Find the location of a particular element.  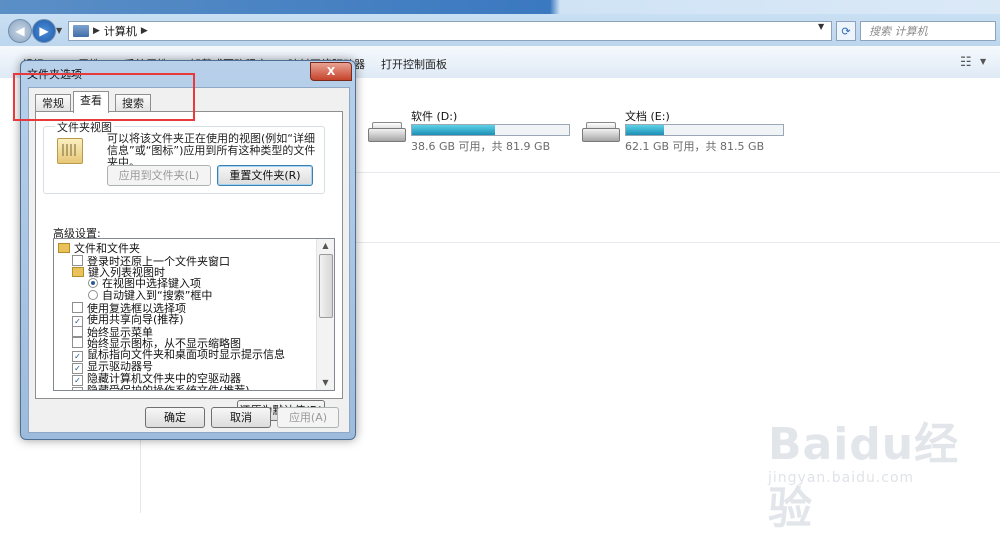

tab-view: 查看 is located at coordinates (91, 102).